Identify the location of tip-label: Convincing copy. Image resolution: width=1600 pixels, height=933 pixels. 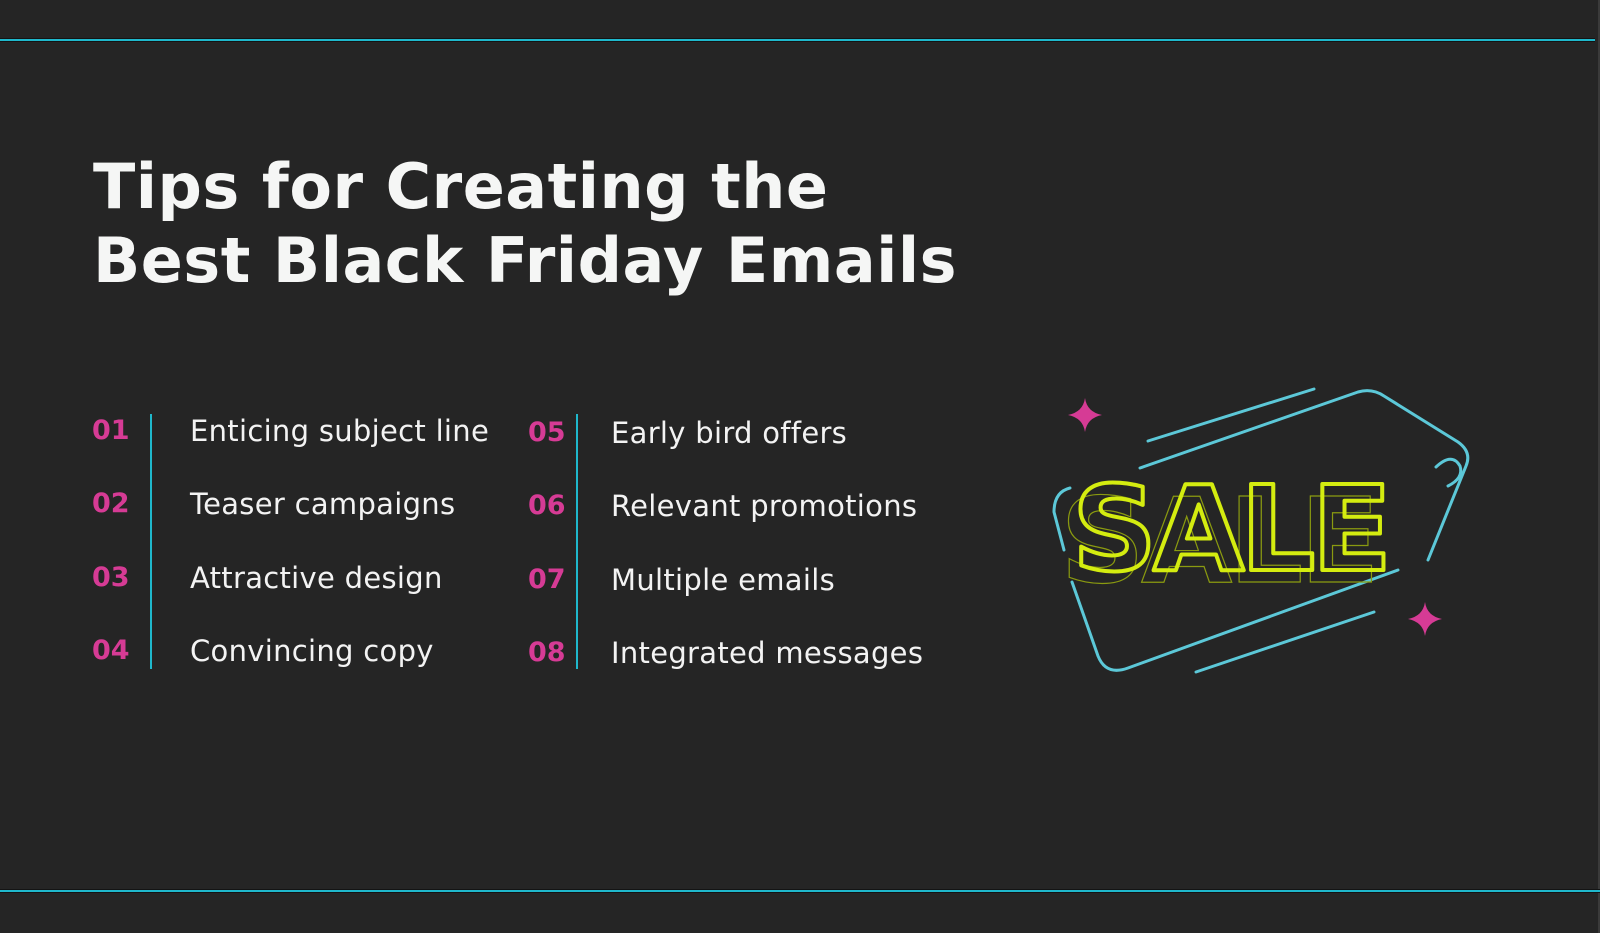
(312, 651).